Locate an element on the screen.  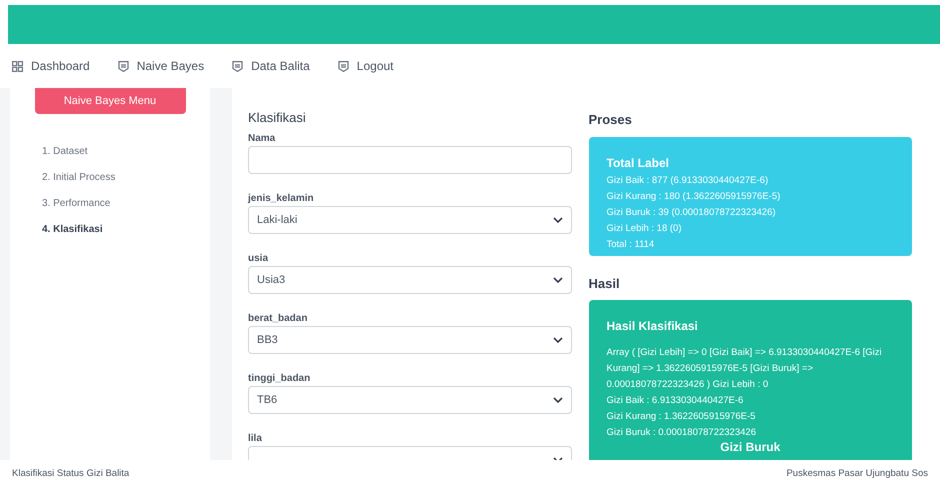
sidebar-link: 3. Performance is located at coordinates (126, 203).